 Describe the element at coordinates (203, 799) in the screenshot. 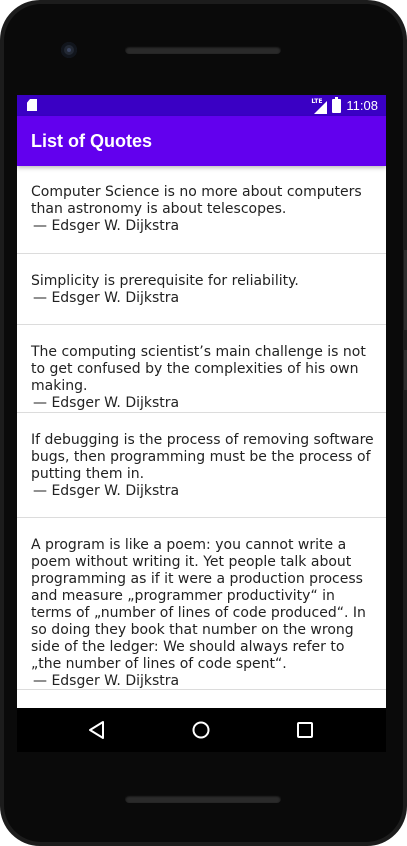

I see `bottom-speaker` at that location.